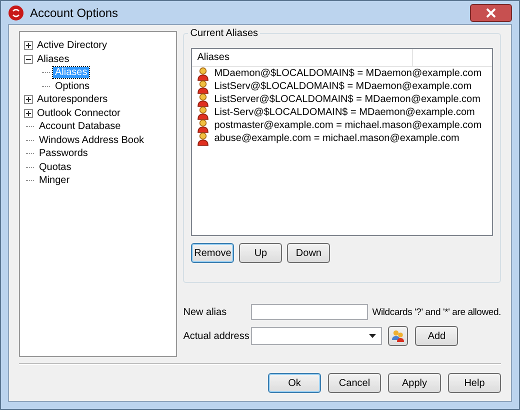 The width and height of the screenshot is (520, 410). Describe the element at coordinates (212, 253) in the screenshot. I see `list-button: Remove` at that location.